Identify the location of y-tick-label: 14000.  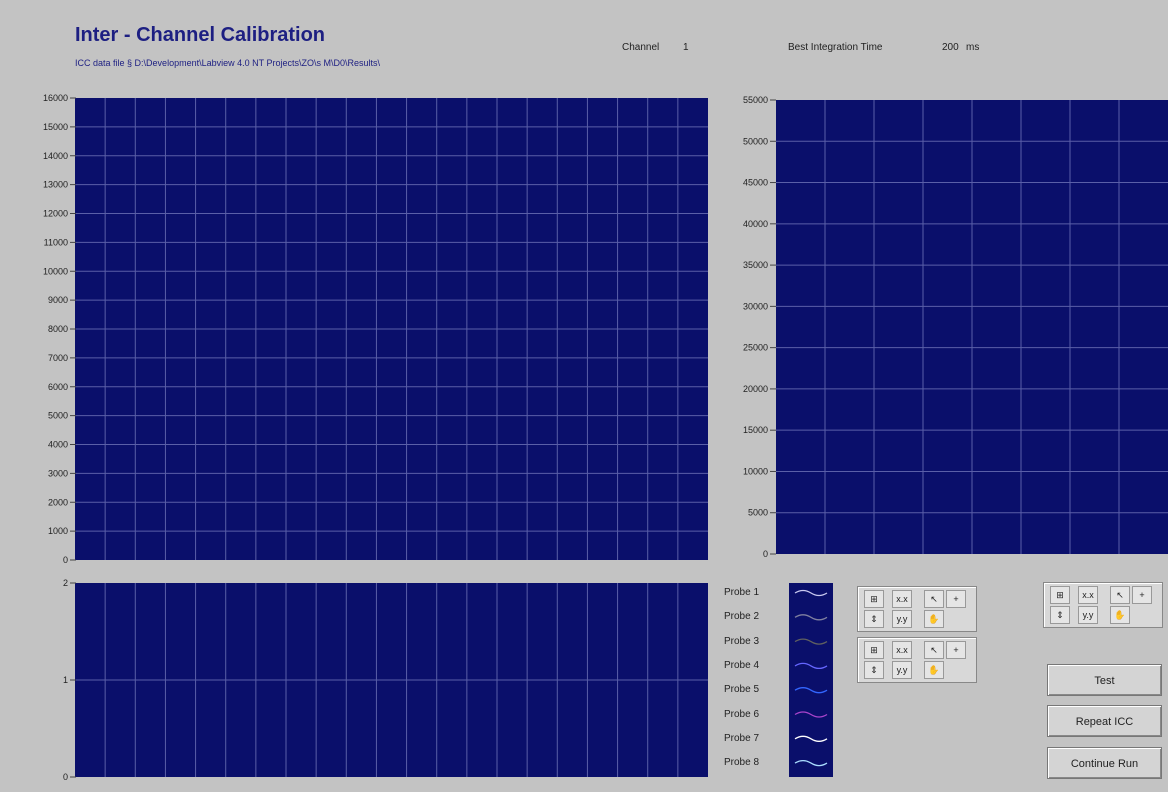
(55, 156).